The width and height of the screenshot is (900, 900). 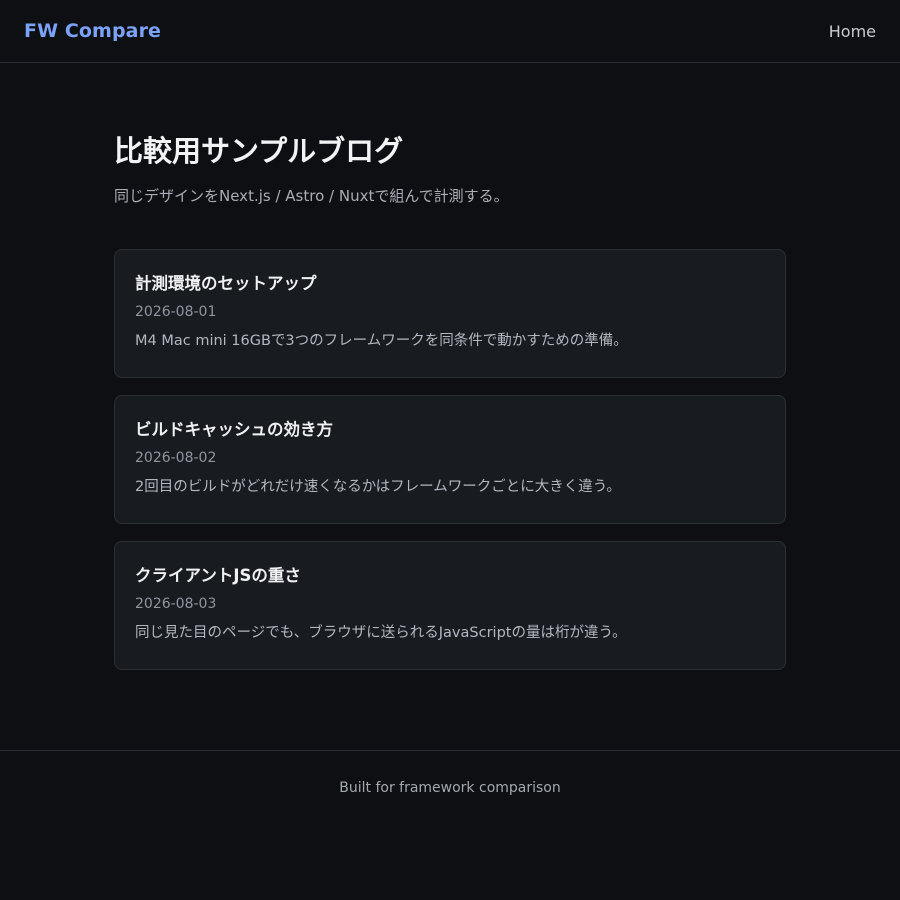 I want to click on post-date: 2026-08-01, so click(x=176, y=312).